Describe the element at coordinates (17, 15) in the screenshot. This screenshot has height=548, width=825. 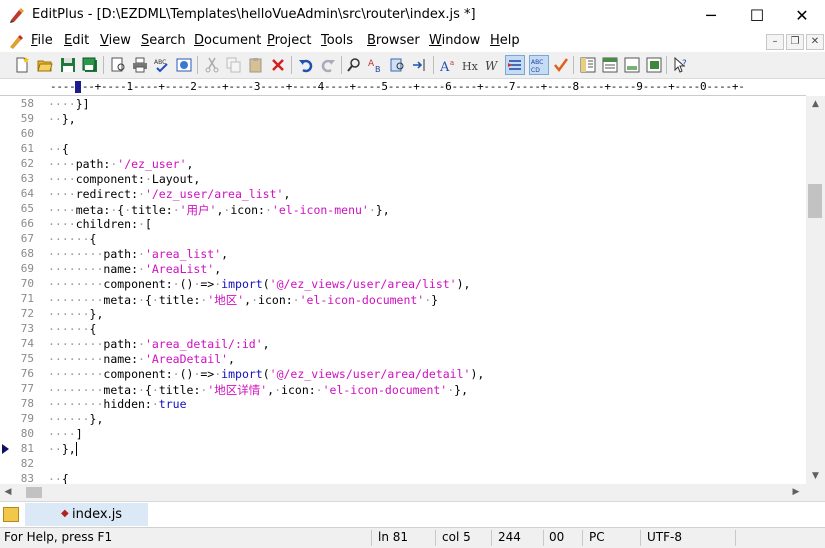
I see `editplus-logo-icon` at that location.